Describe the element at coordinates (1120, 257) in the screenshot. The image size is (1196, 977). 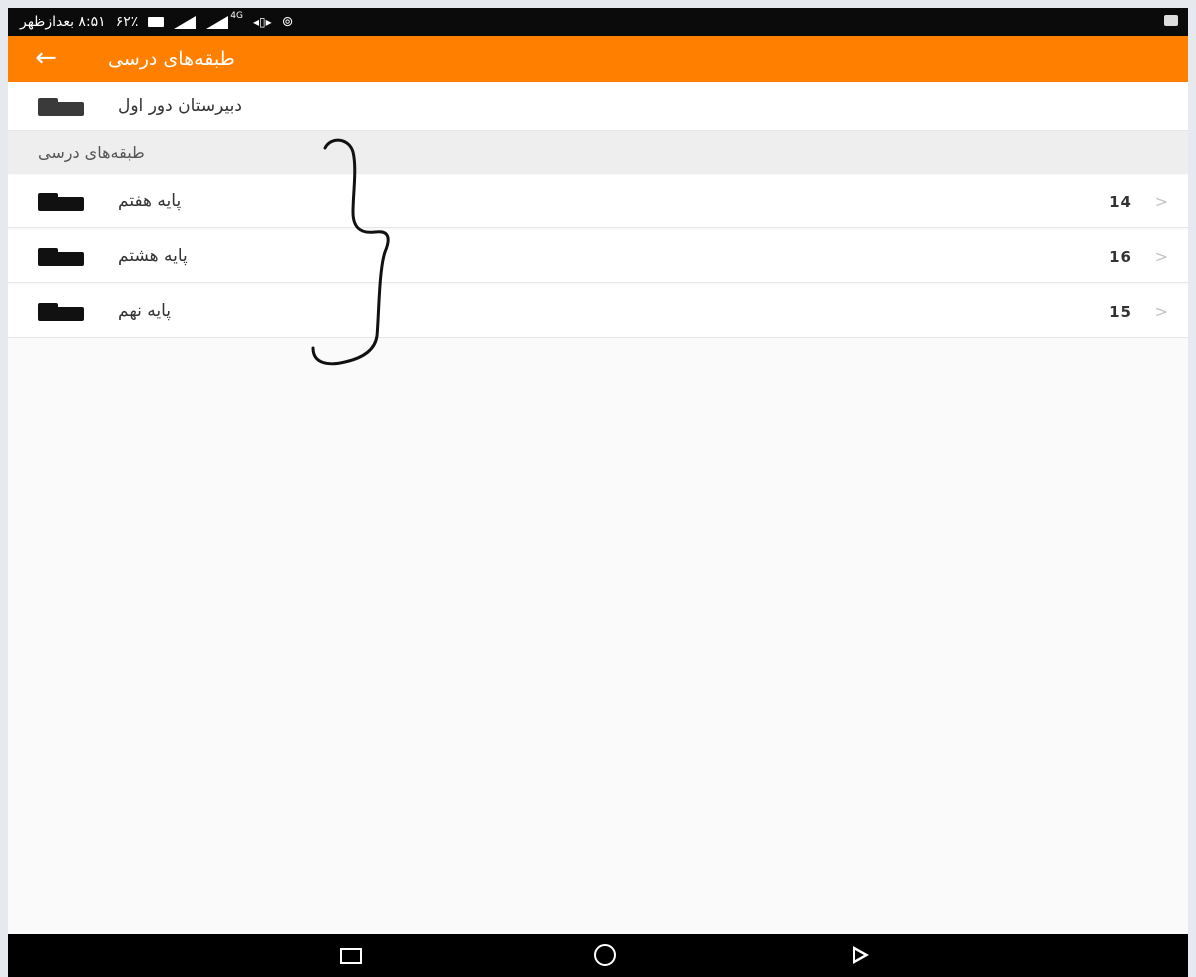
I see `item-count: 16` at that location.